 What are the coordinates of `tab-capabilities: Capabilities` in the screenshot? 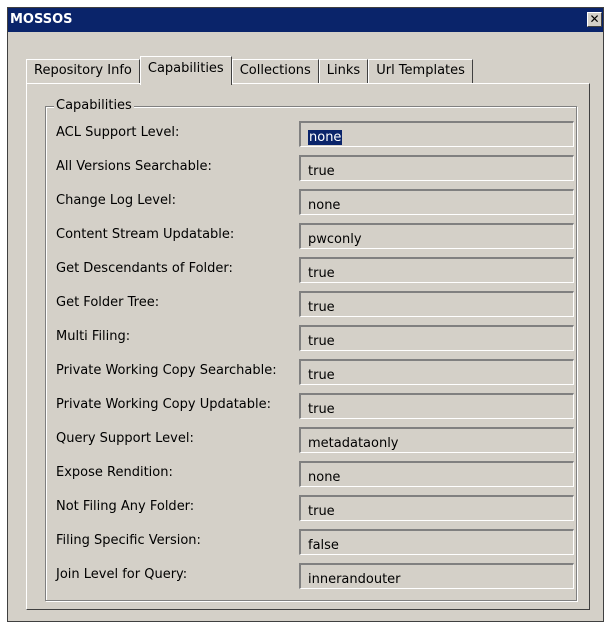 It's located at (185, 70).